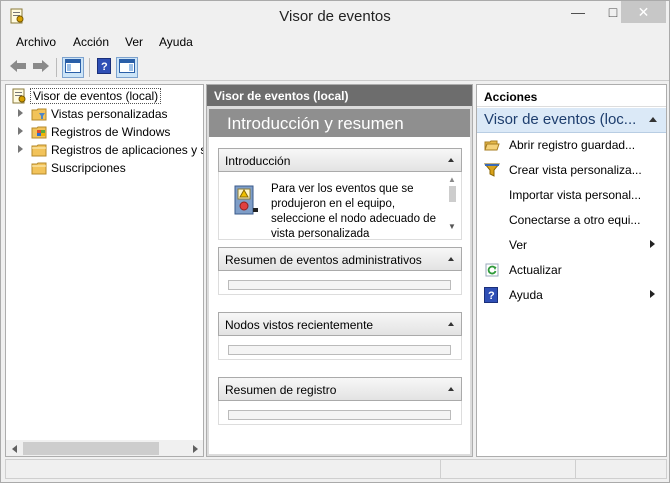  Describe the element at coordinates (452, 203) in the screenshot. I see `intro-vertical-scrollbar: ▲ ▼` at that location.